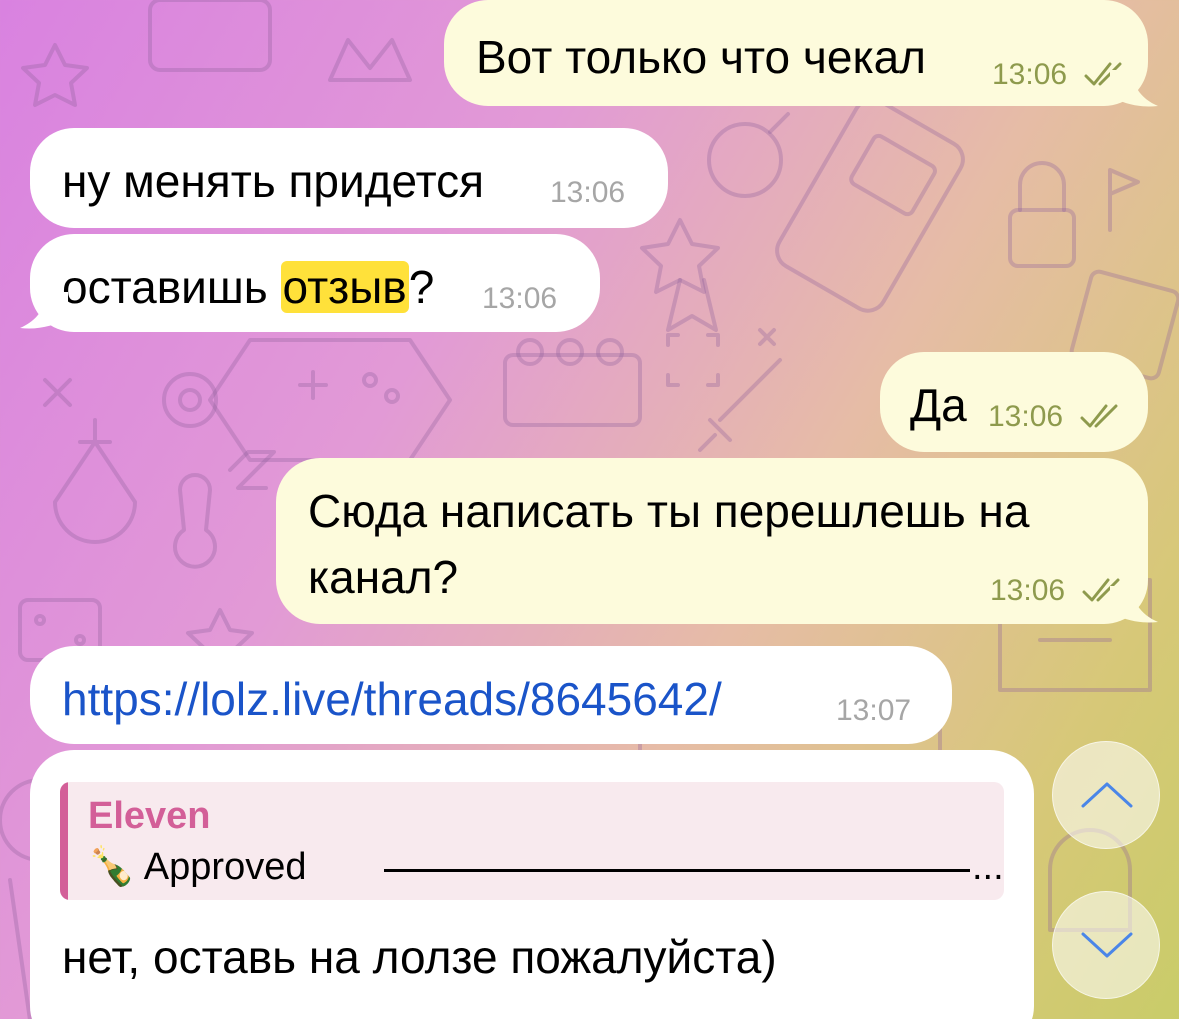 This screenshot has width=1179, height=1019. What do you see at coordinates (677, 870) in the screenshot?
I see `reply-divider-line` at bounding box center [677, 870].